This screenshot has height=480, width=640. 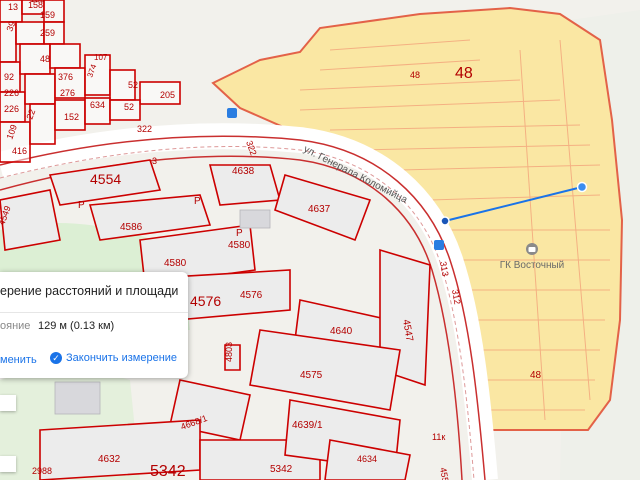 I want to click on plot-number-label: 4637, so click(x=319, y=209).